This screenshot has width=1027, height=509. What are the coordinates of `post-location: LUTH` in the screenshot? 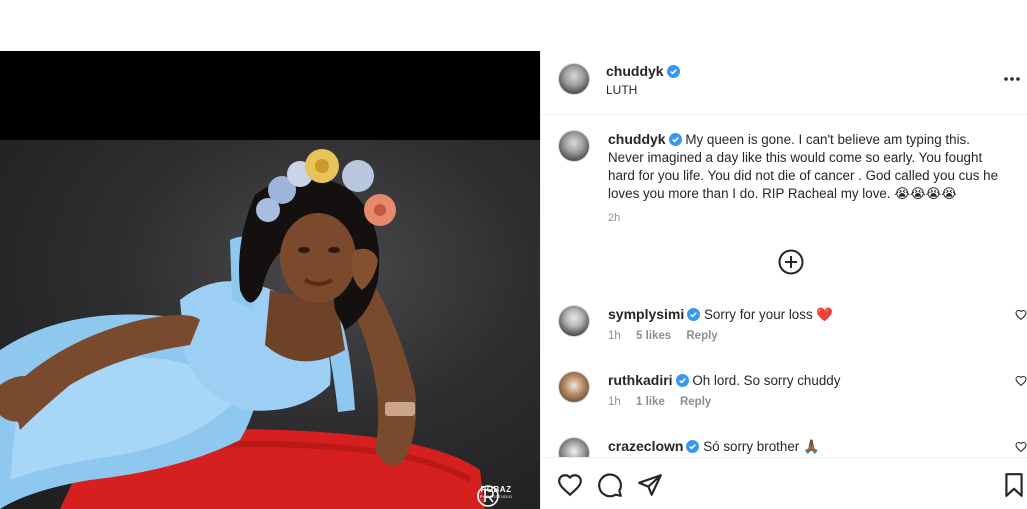 It's located at (621, 90).